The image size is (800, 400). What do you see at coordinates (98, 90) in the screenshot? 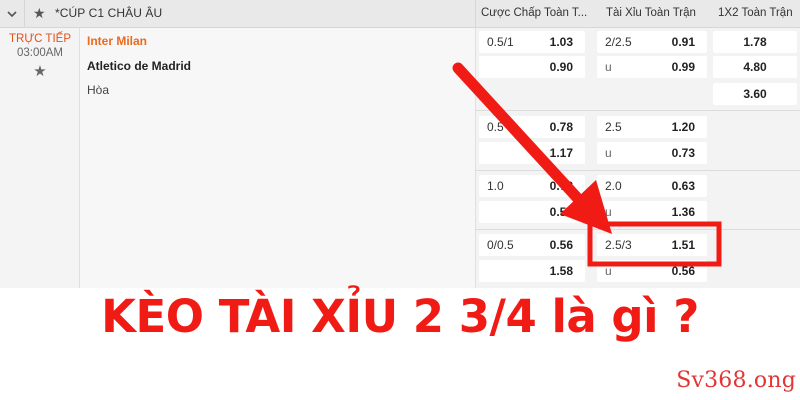
I see `draw-label: Hòa` at bounding box center [98, 90].